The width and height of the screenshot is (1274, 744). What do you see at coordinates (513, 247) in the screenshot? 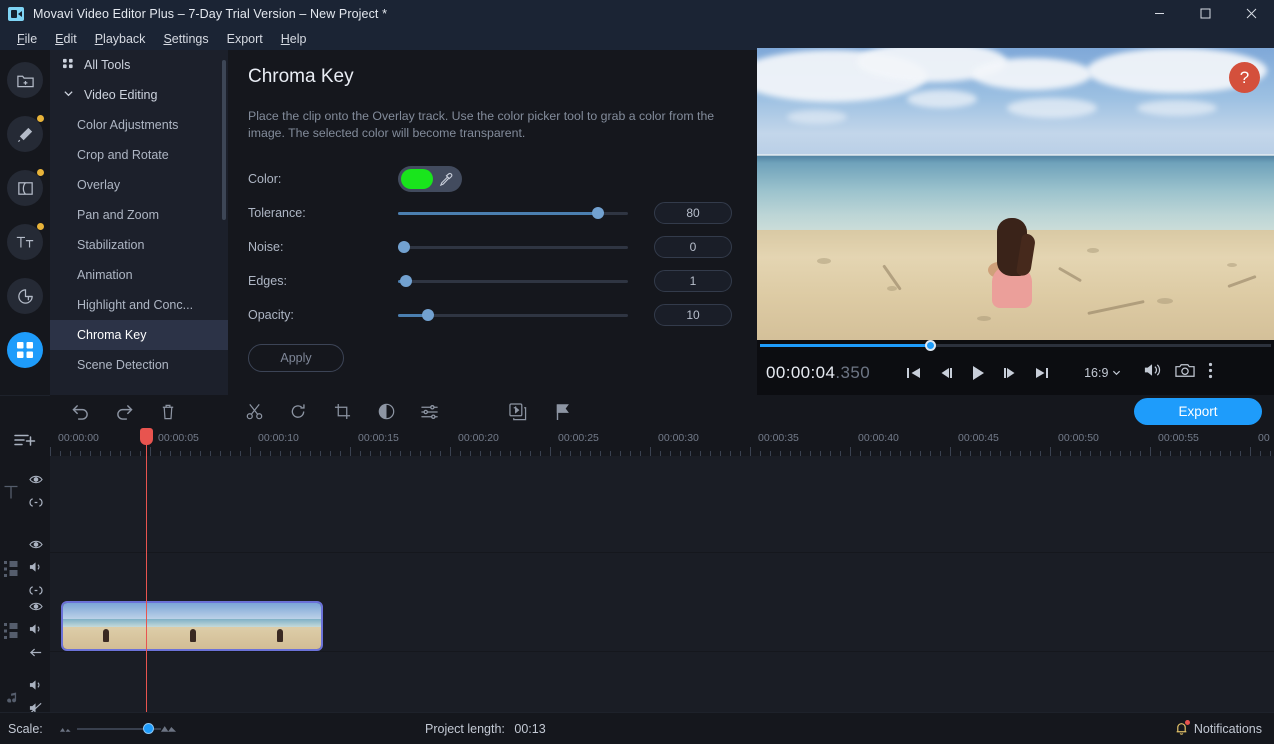
I see `noise-slider` at bounding box center [513, 247].